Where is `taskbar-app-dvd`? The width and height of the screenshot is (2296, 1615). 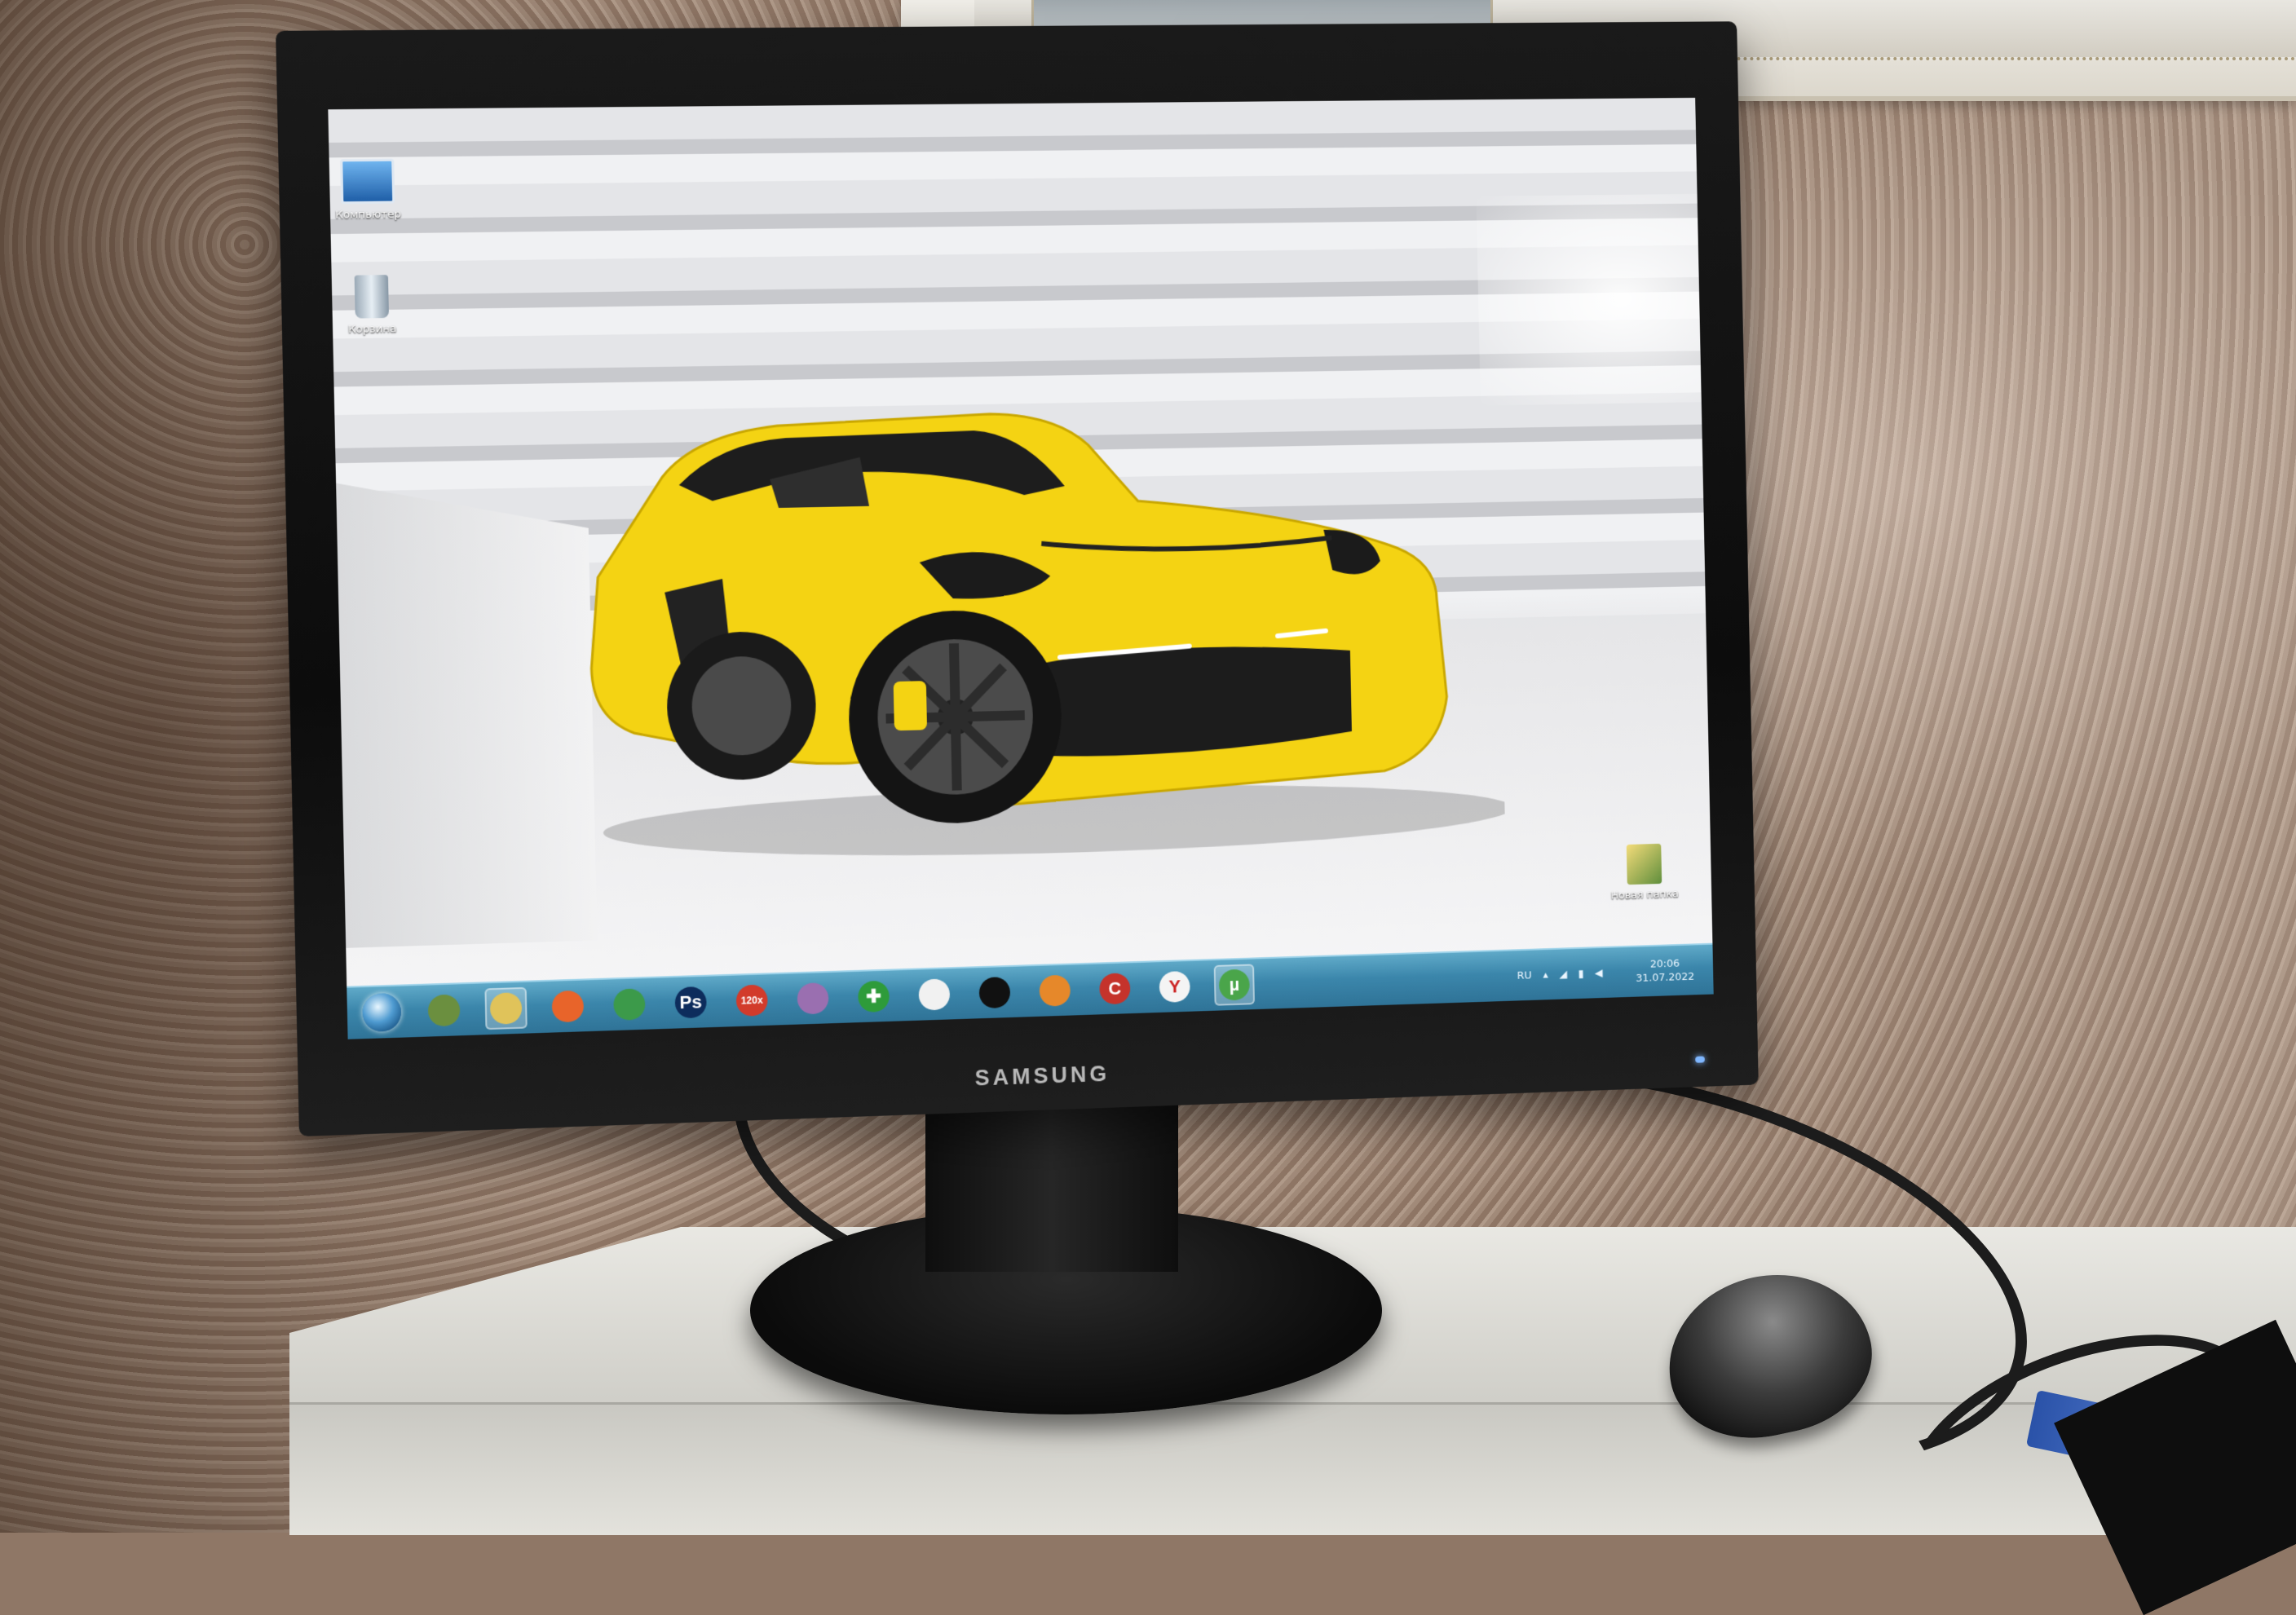 taskbar-app-dvd is located at coordinates (813, 998).